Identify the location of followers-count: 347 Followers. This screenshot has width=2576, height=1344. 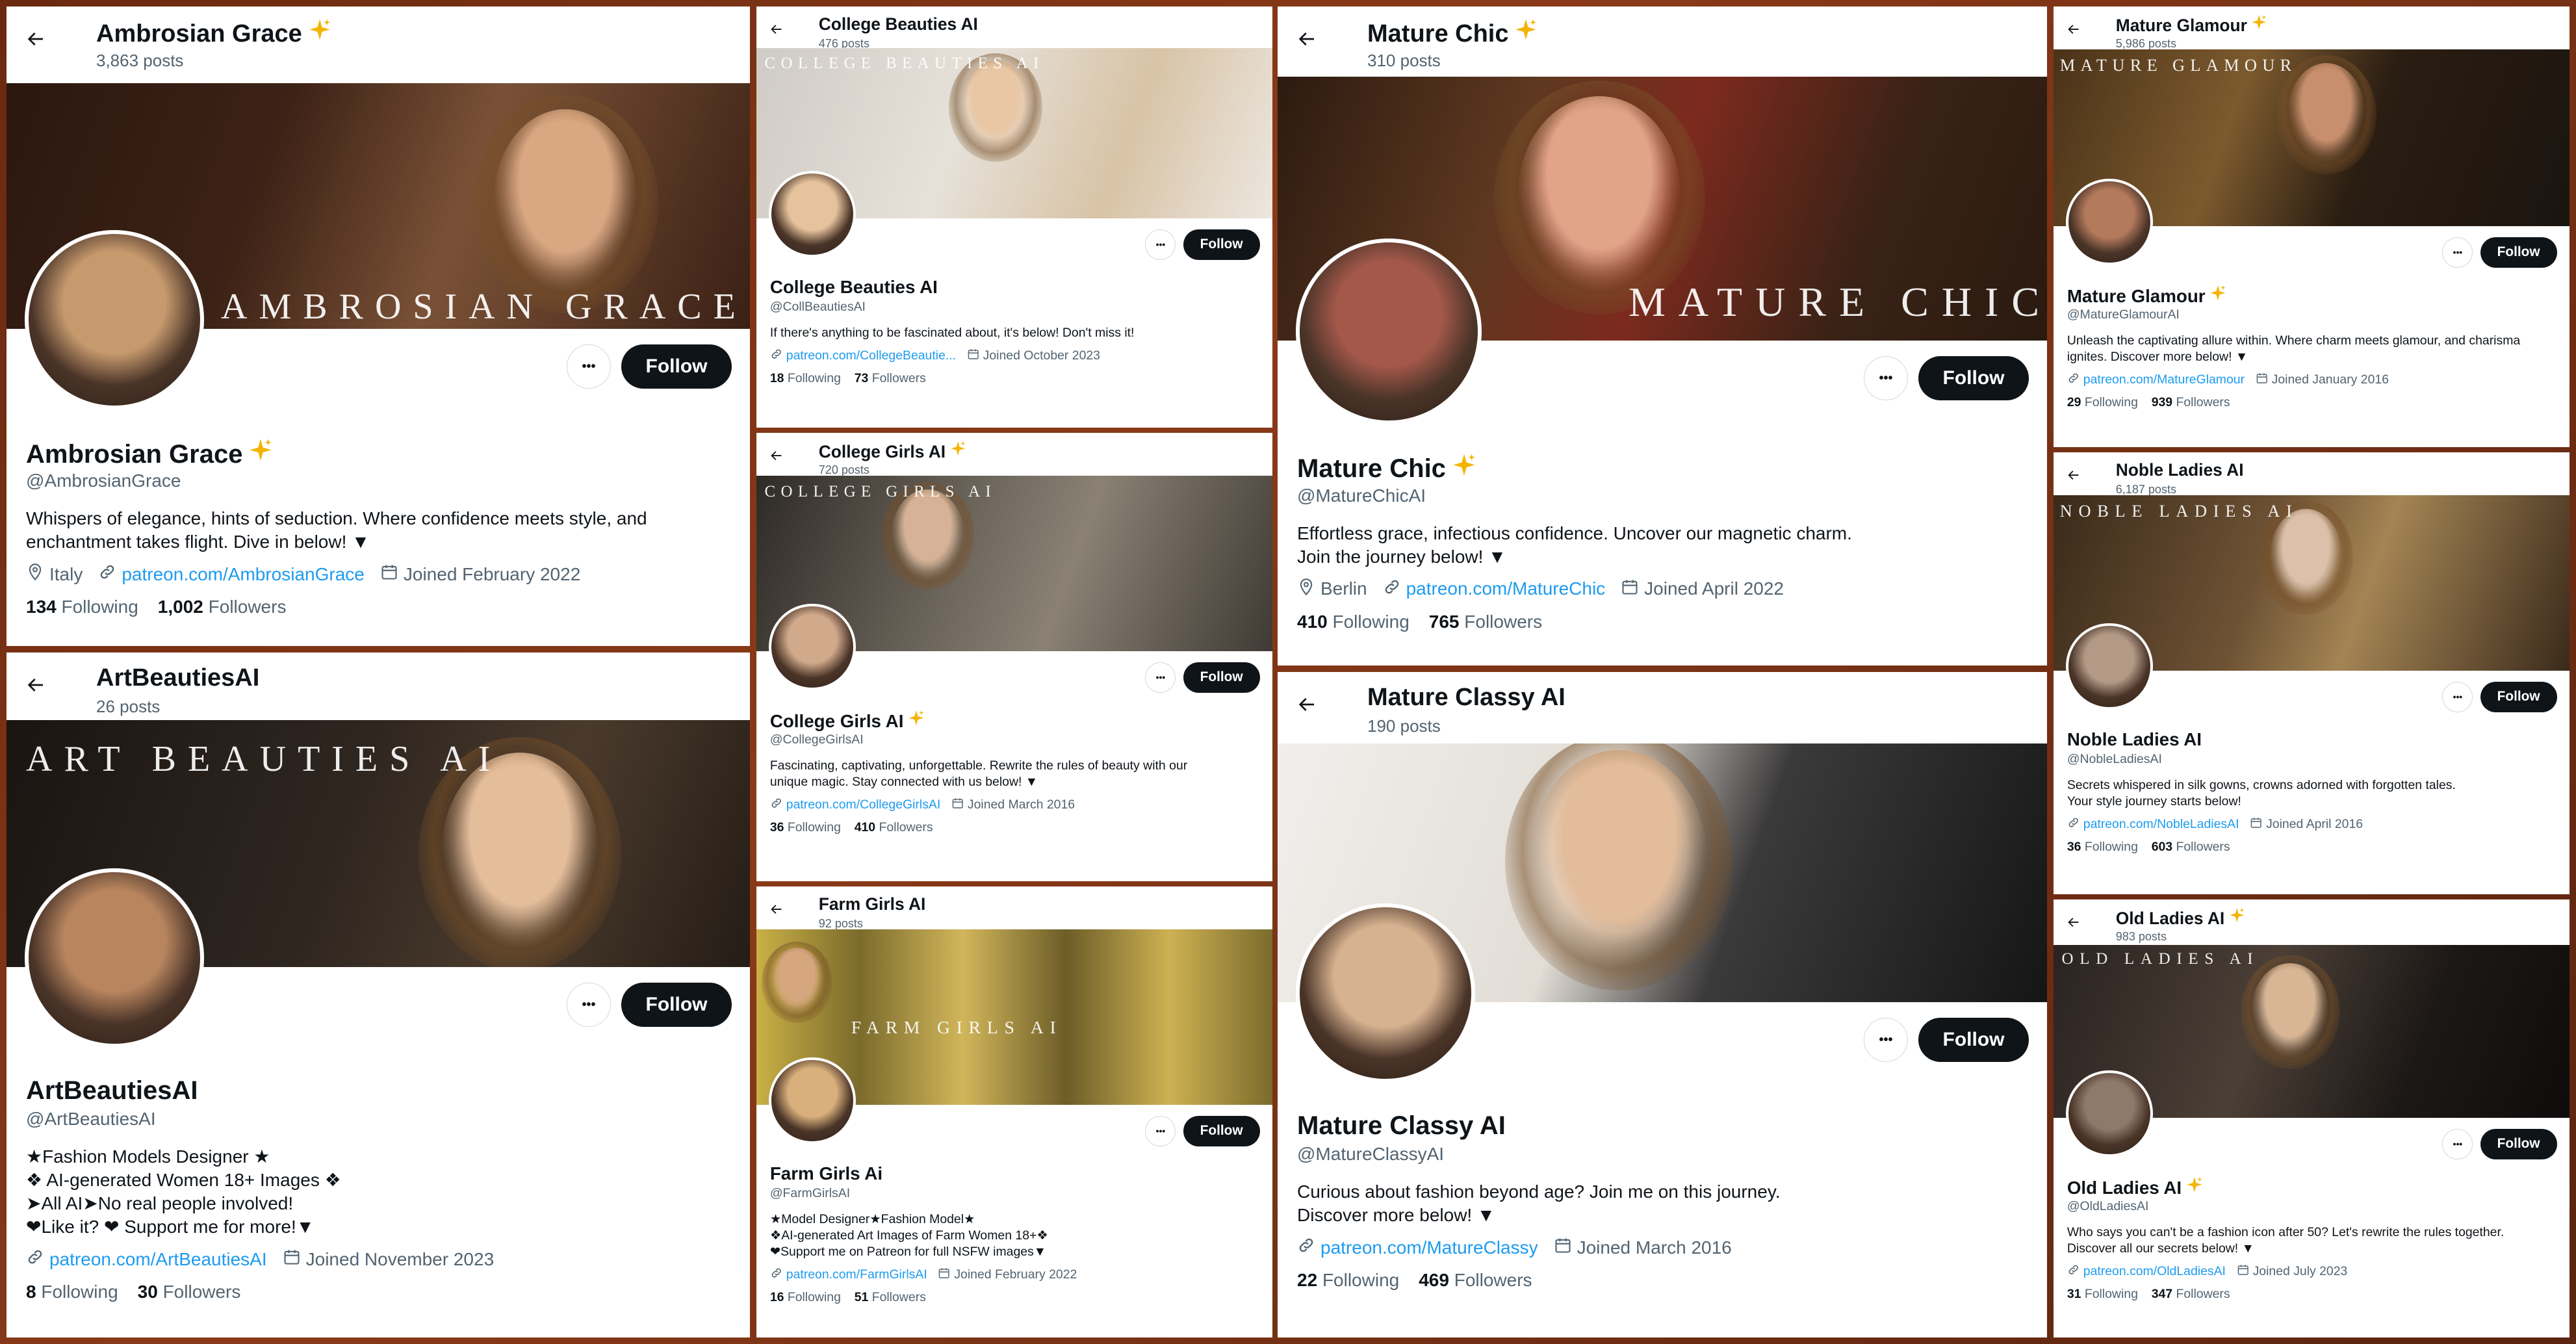
(2191, 1294).